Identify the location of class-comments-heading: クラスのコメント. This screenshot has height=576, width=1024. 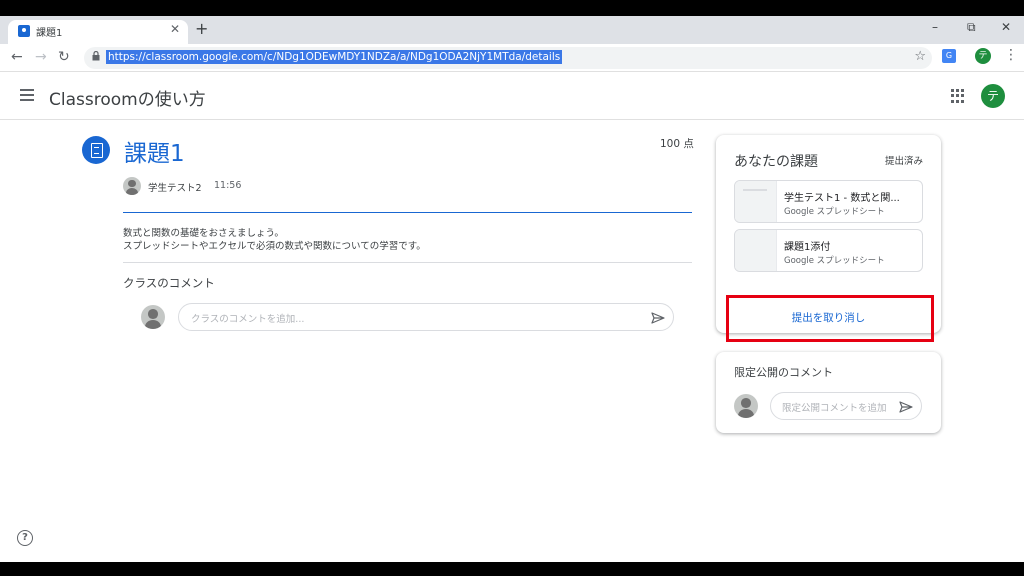
(169, 283).